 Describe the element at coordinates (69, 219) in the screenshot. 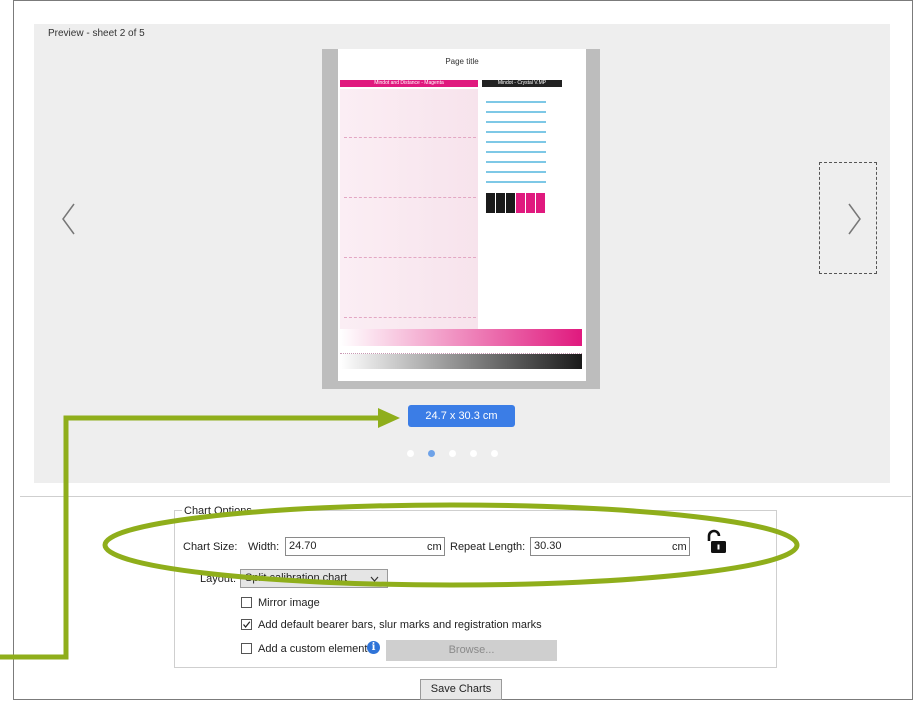

I see `previous-sheet-icon` at that location.